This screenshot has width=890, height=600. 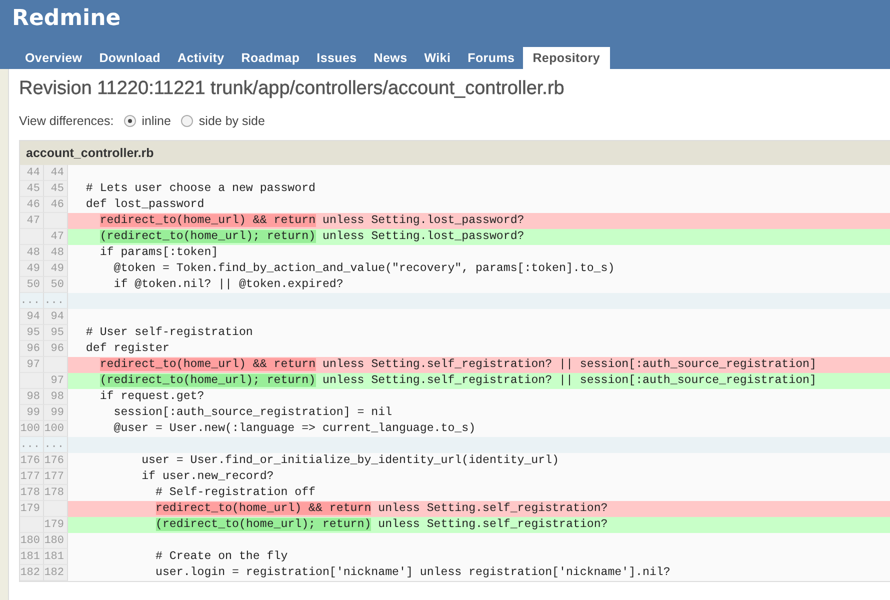 I want to click on nav-tab: Forums, so click(x=490, y=58).